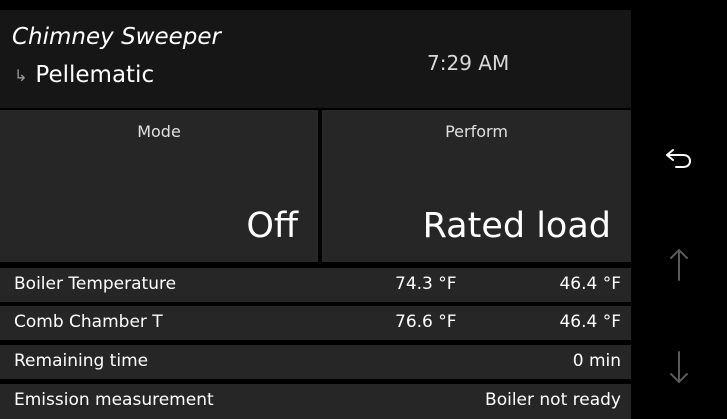  I want to click on row-emission-measurement: Emission measurement Boiler not ready, so click(315, 401).